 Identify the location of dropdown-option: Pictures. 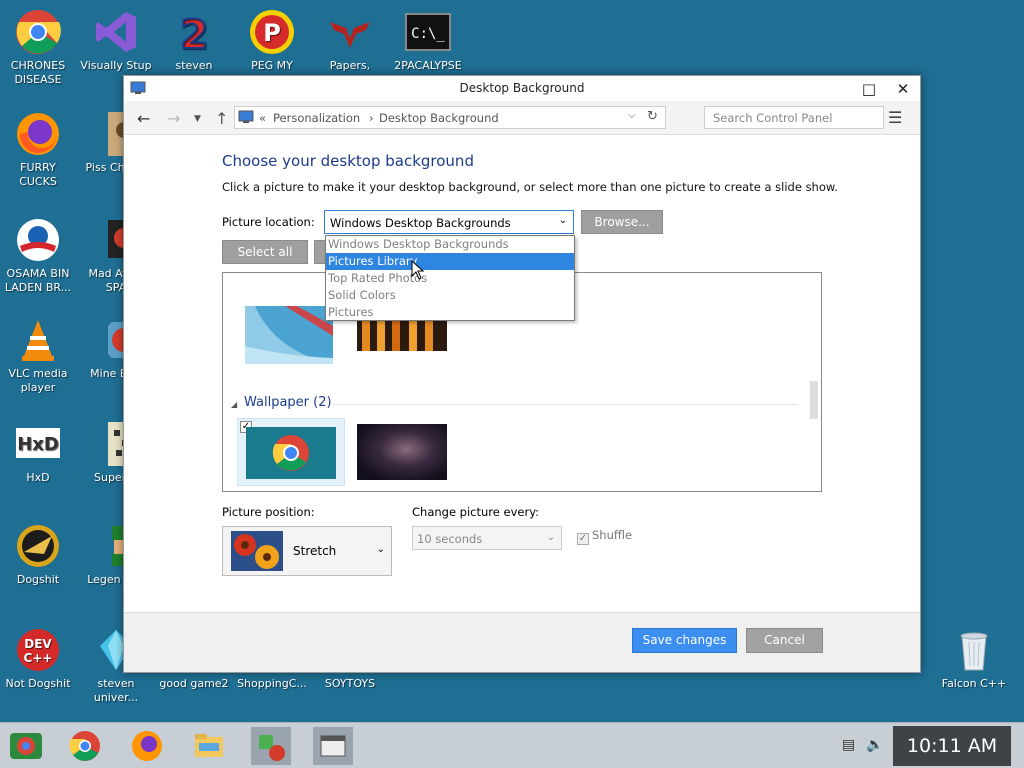
(450, 312).